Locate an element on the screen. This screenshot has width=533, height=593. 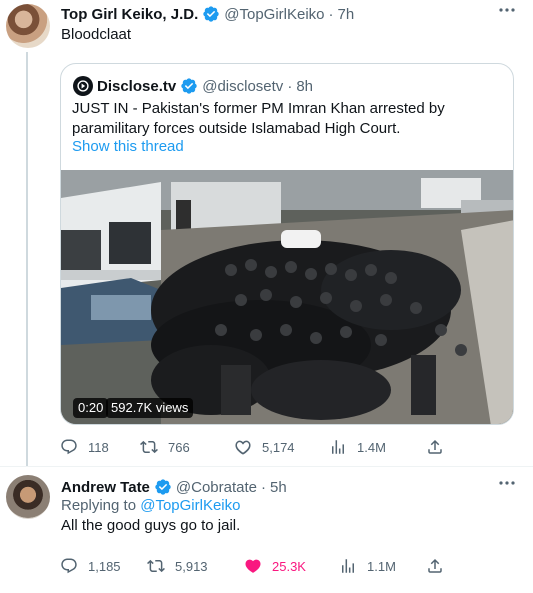
tweet-text: All the good guys go to jail. is located at coordinates (151, 525).